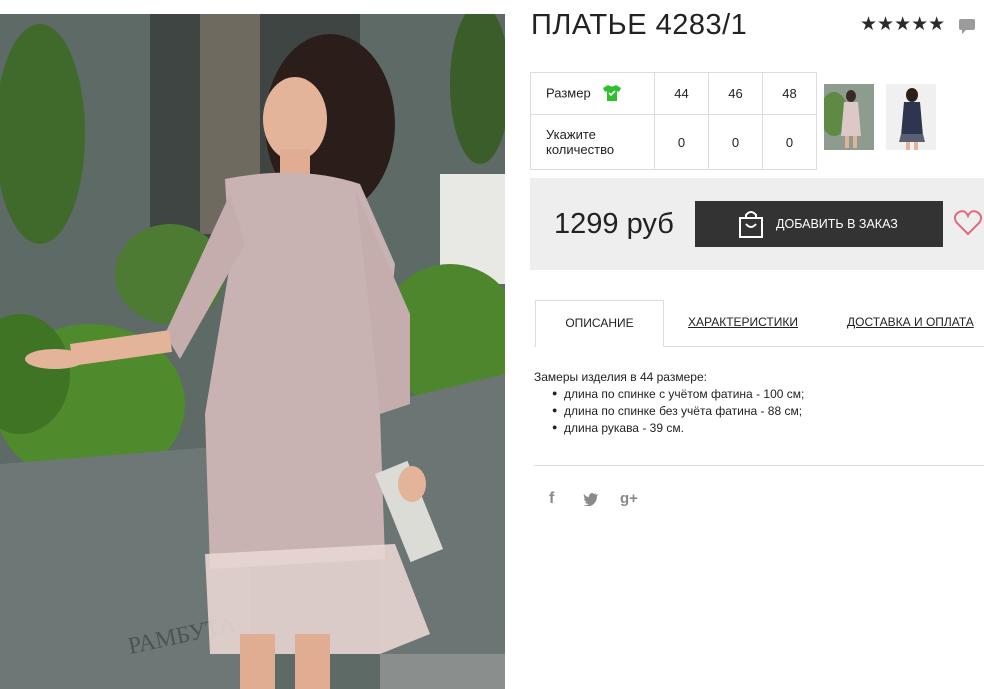  Describe the element at coordinates (591, 499) in the screenshot. I see `twitter-icon` at that location.